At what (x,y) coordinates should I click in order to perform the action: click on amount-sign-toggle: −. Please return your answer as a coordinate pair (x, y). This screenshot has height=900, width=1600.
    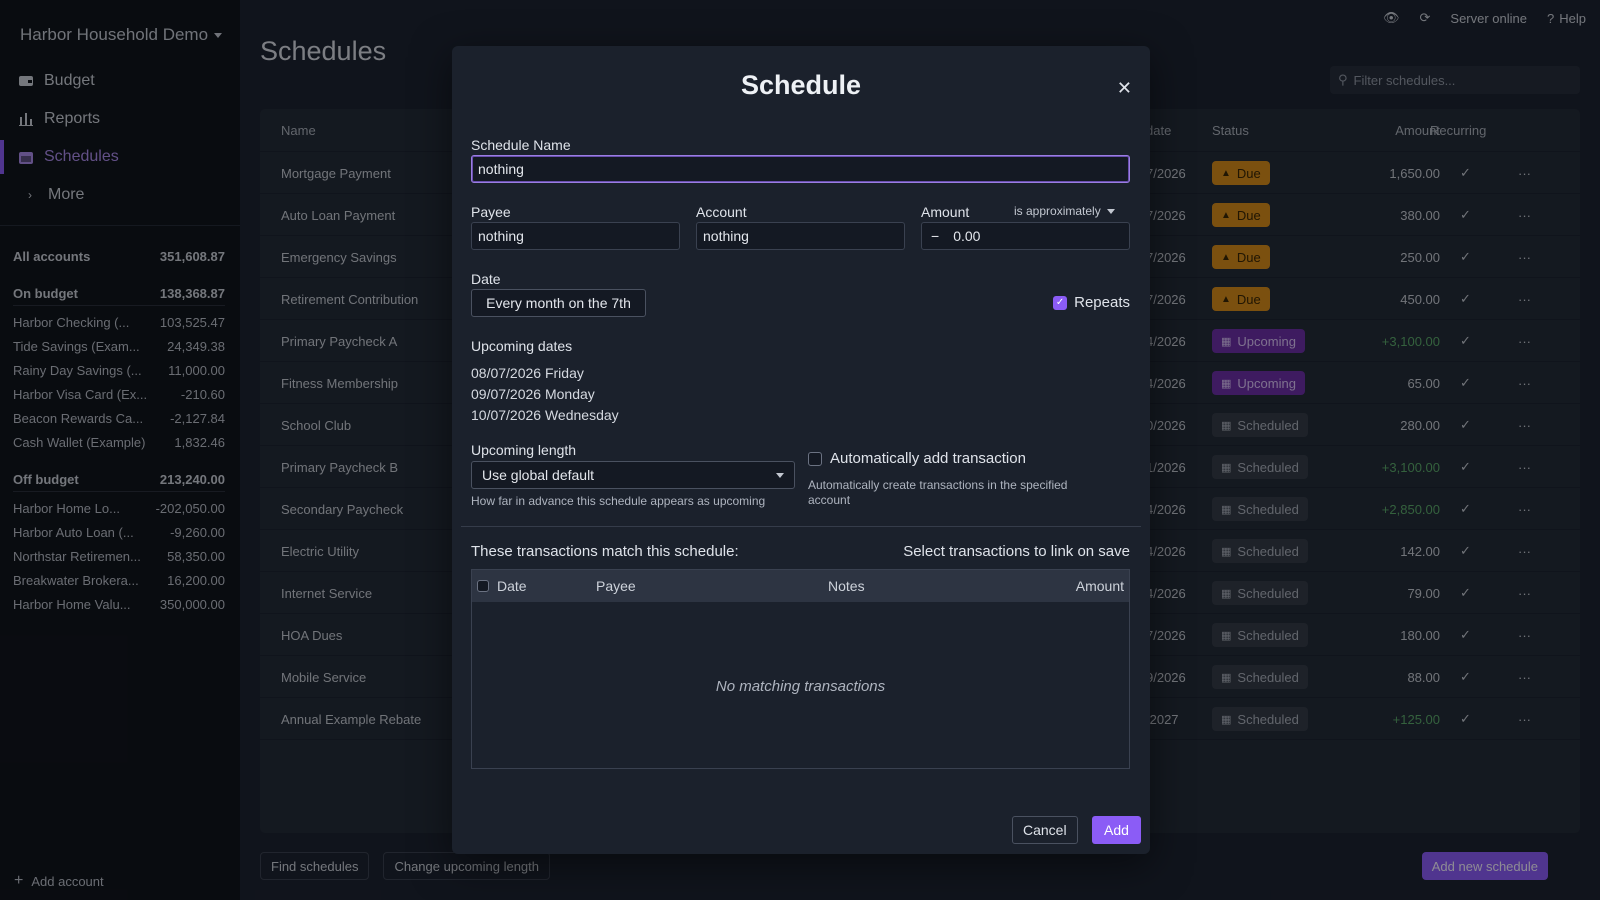
    Looking at the image, I should click on (935, 236).